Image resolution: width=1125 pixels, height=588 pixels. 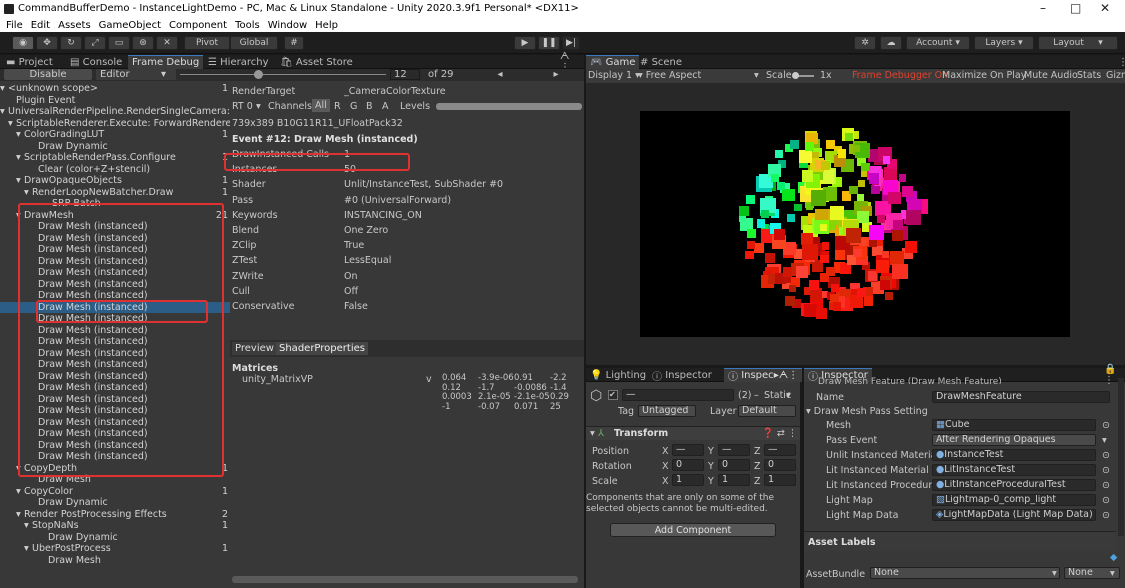 What do you see at coordinates (1089, 75) in the screenshot?
I see `stats-toggle: Stats` at bounding box center [1089, 75].